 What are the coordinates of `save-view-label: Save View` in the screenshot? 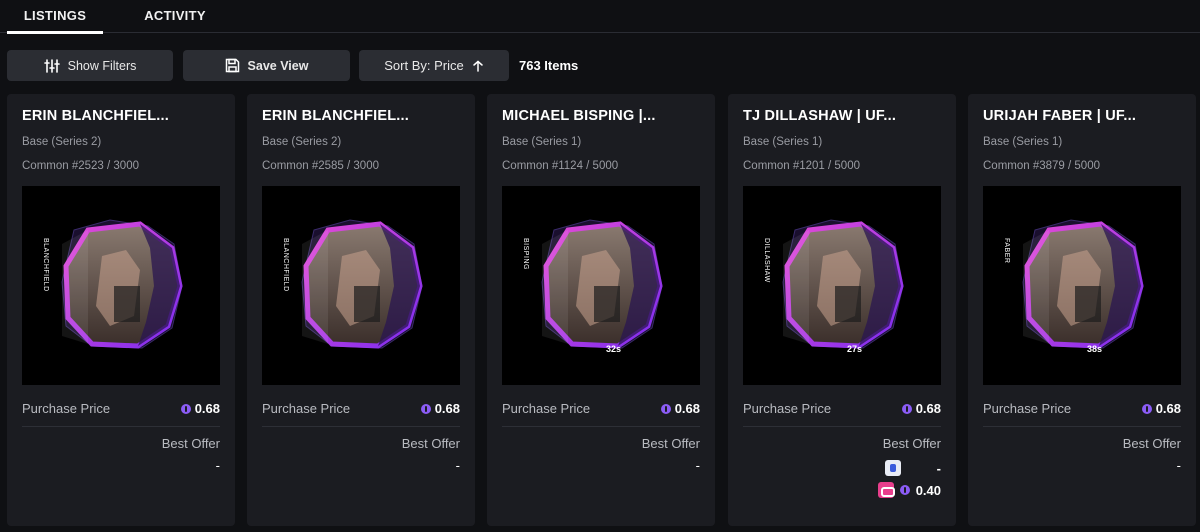 It's located at (278, 65).